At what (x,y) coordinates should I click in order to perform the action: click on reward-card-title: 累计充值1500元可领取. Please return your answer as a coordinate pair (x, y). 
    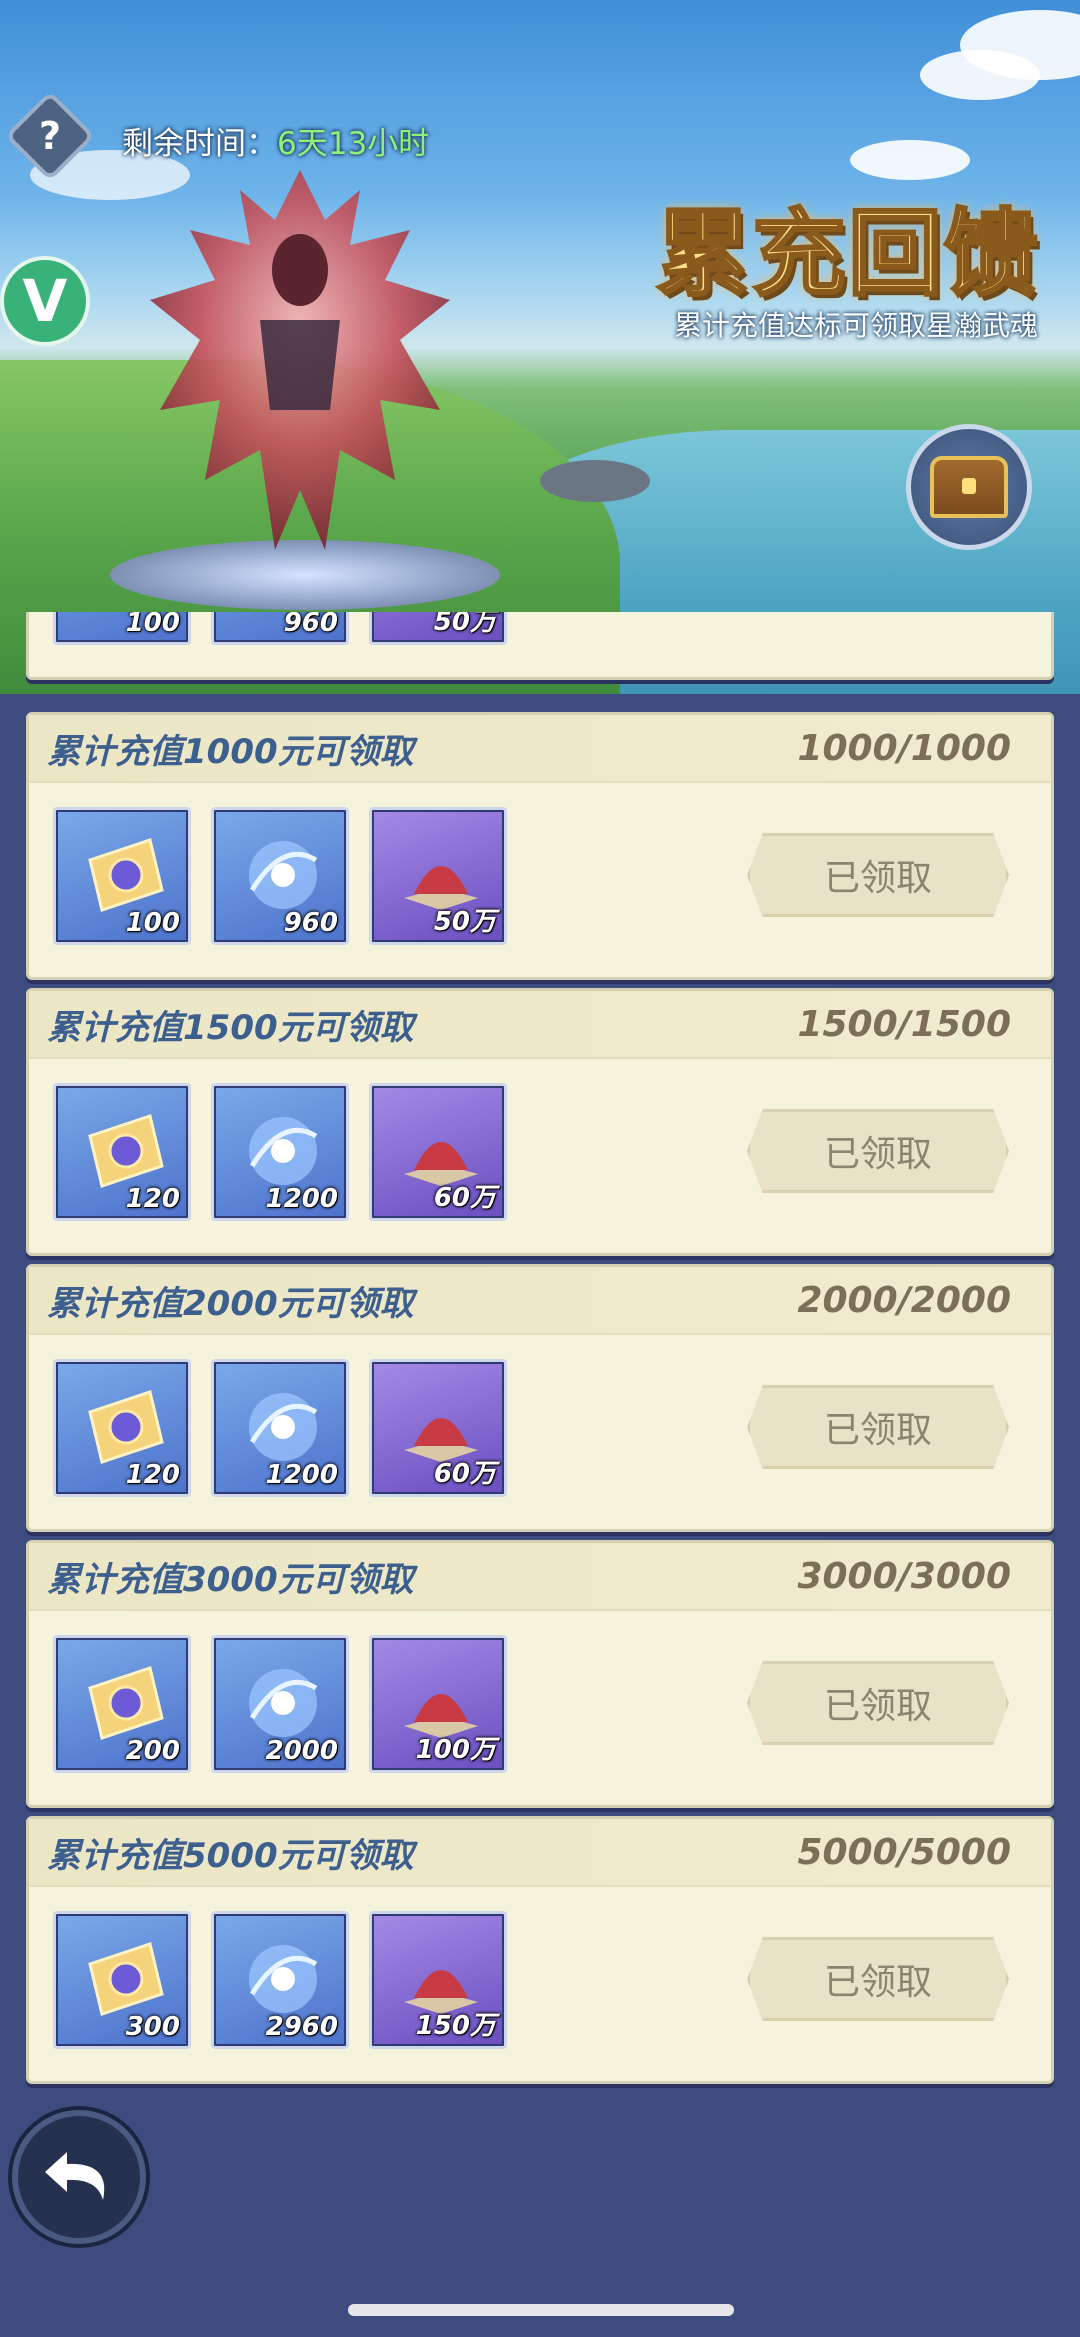
    Looking at the image, I should click on (230, 1027).